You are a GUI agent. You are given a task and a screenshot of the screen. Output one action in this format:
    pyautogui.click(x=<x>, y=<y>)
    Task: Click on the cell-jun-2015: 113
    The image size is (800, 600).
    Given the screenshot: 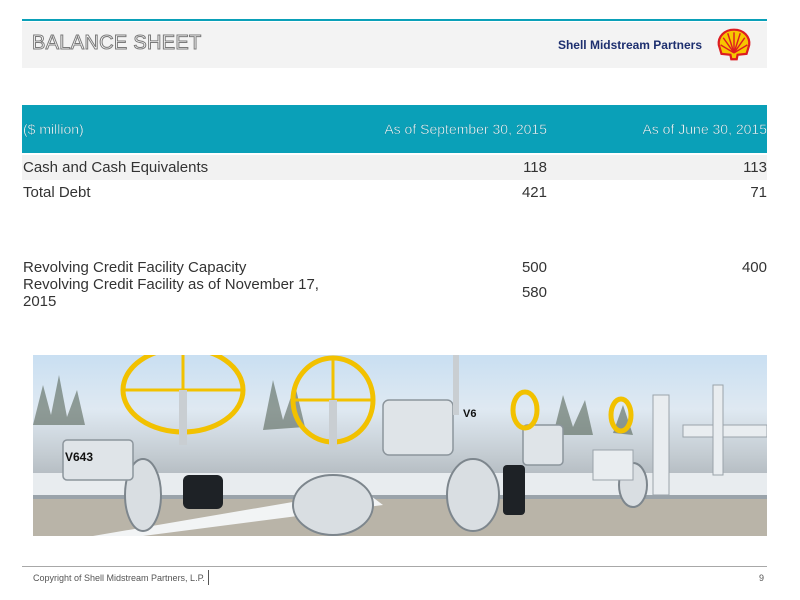 What is the action you would take?
    pyautogui.click(x=755, y=167)
    